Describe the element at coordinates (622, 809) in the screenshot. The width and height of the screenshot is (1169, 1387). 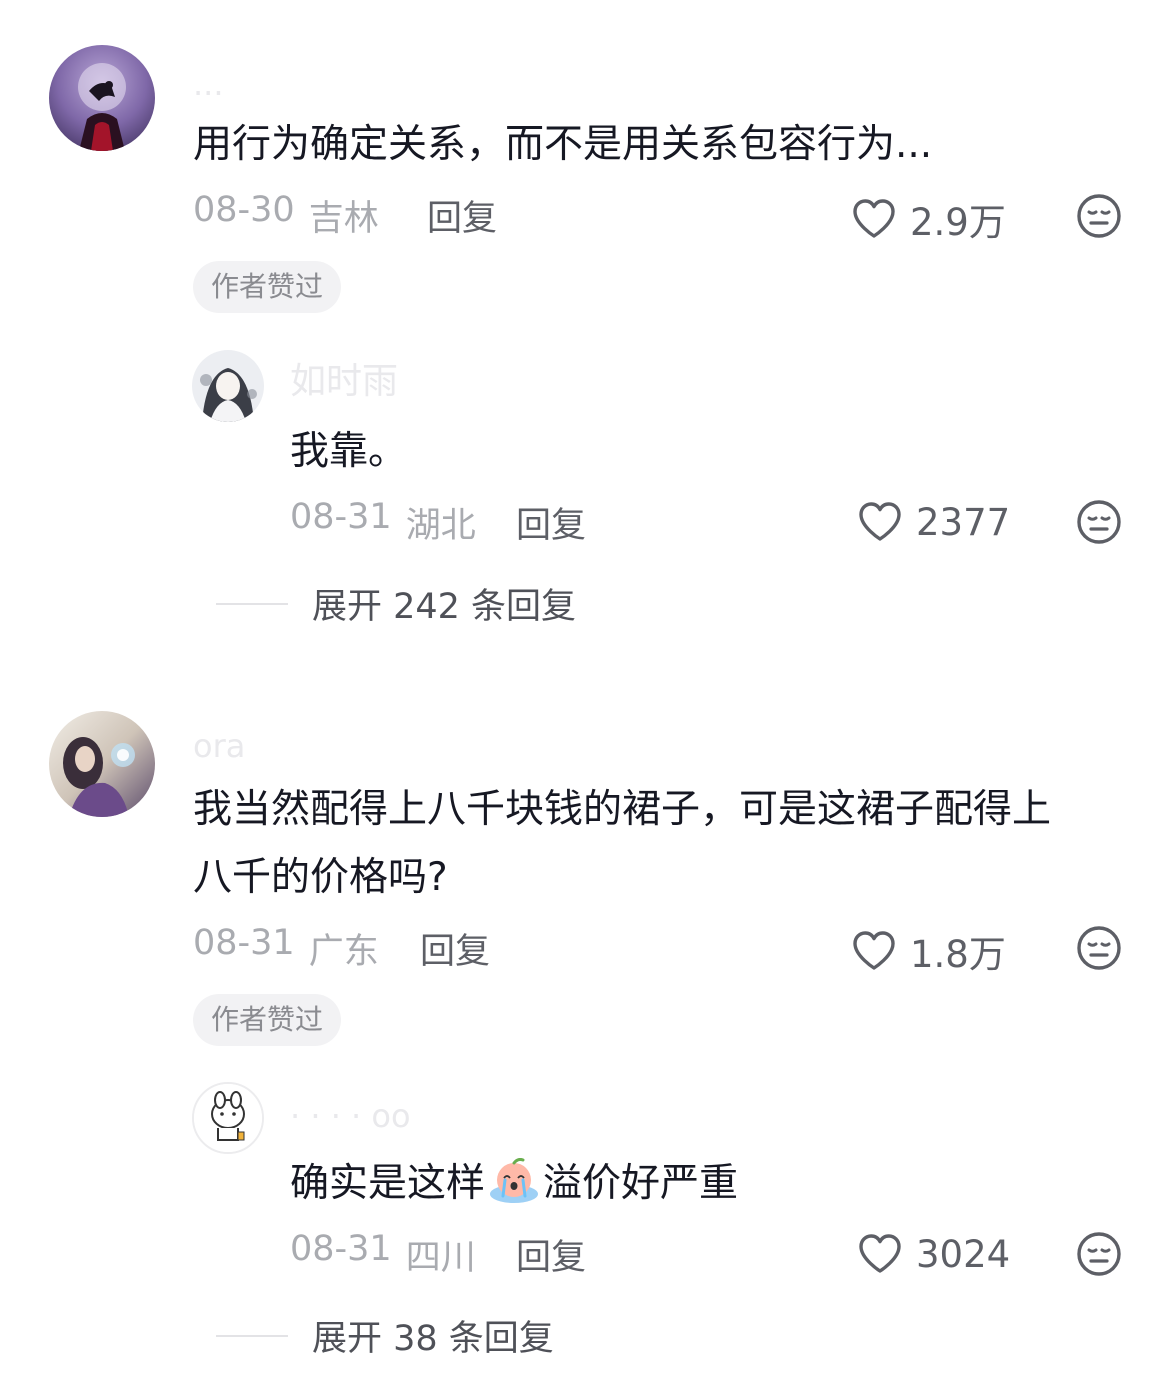
I see `comment-text-line: 我当然配得上八千块钱的裙子，可是这裙子配得上` at that location.